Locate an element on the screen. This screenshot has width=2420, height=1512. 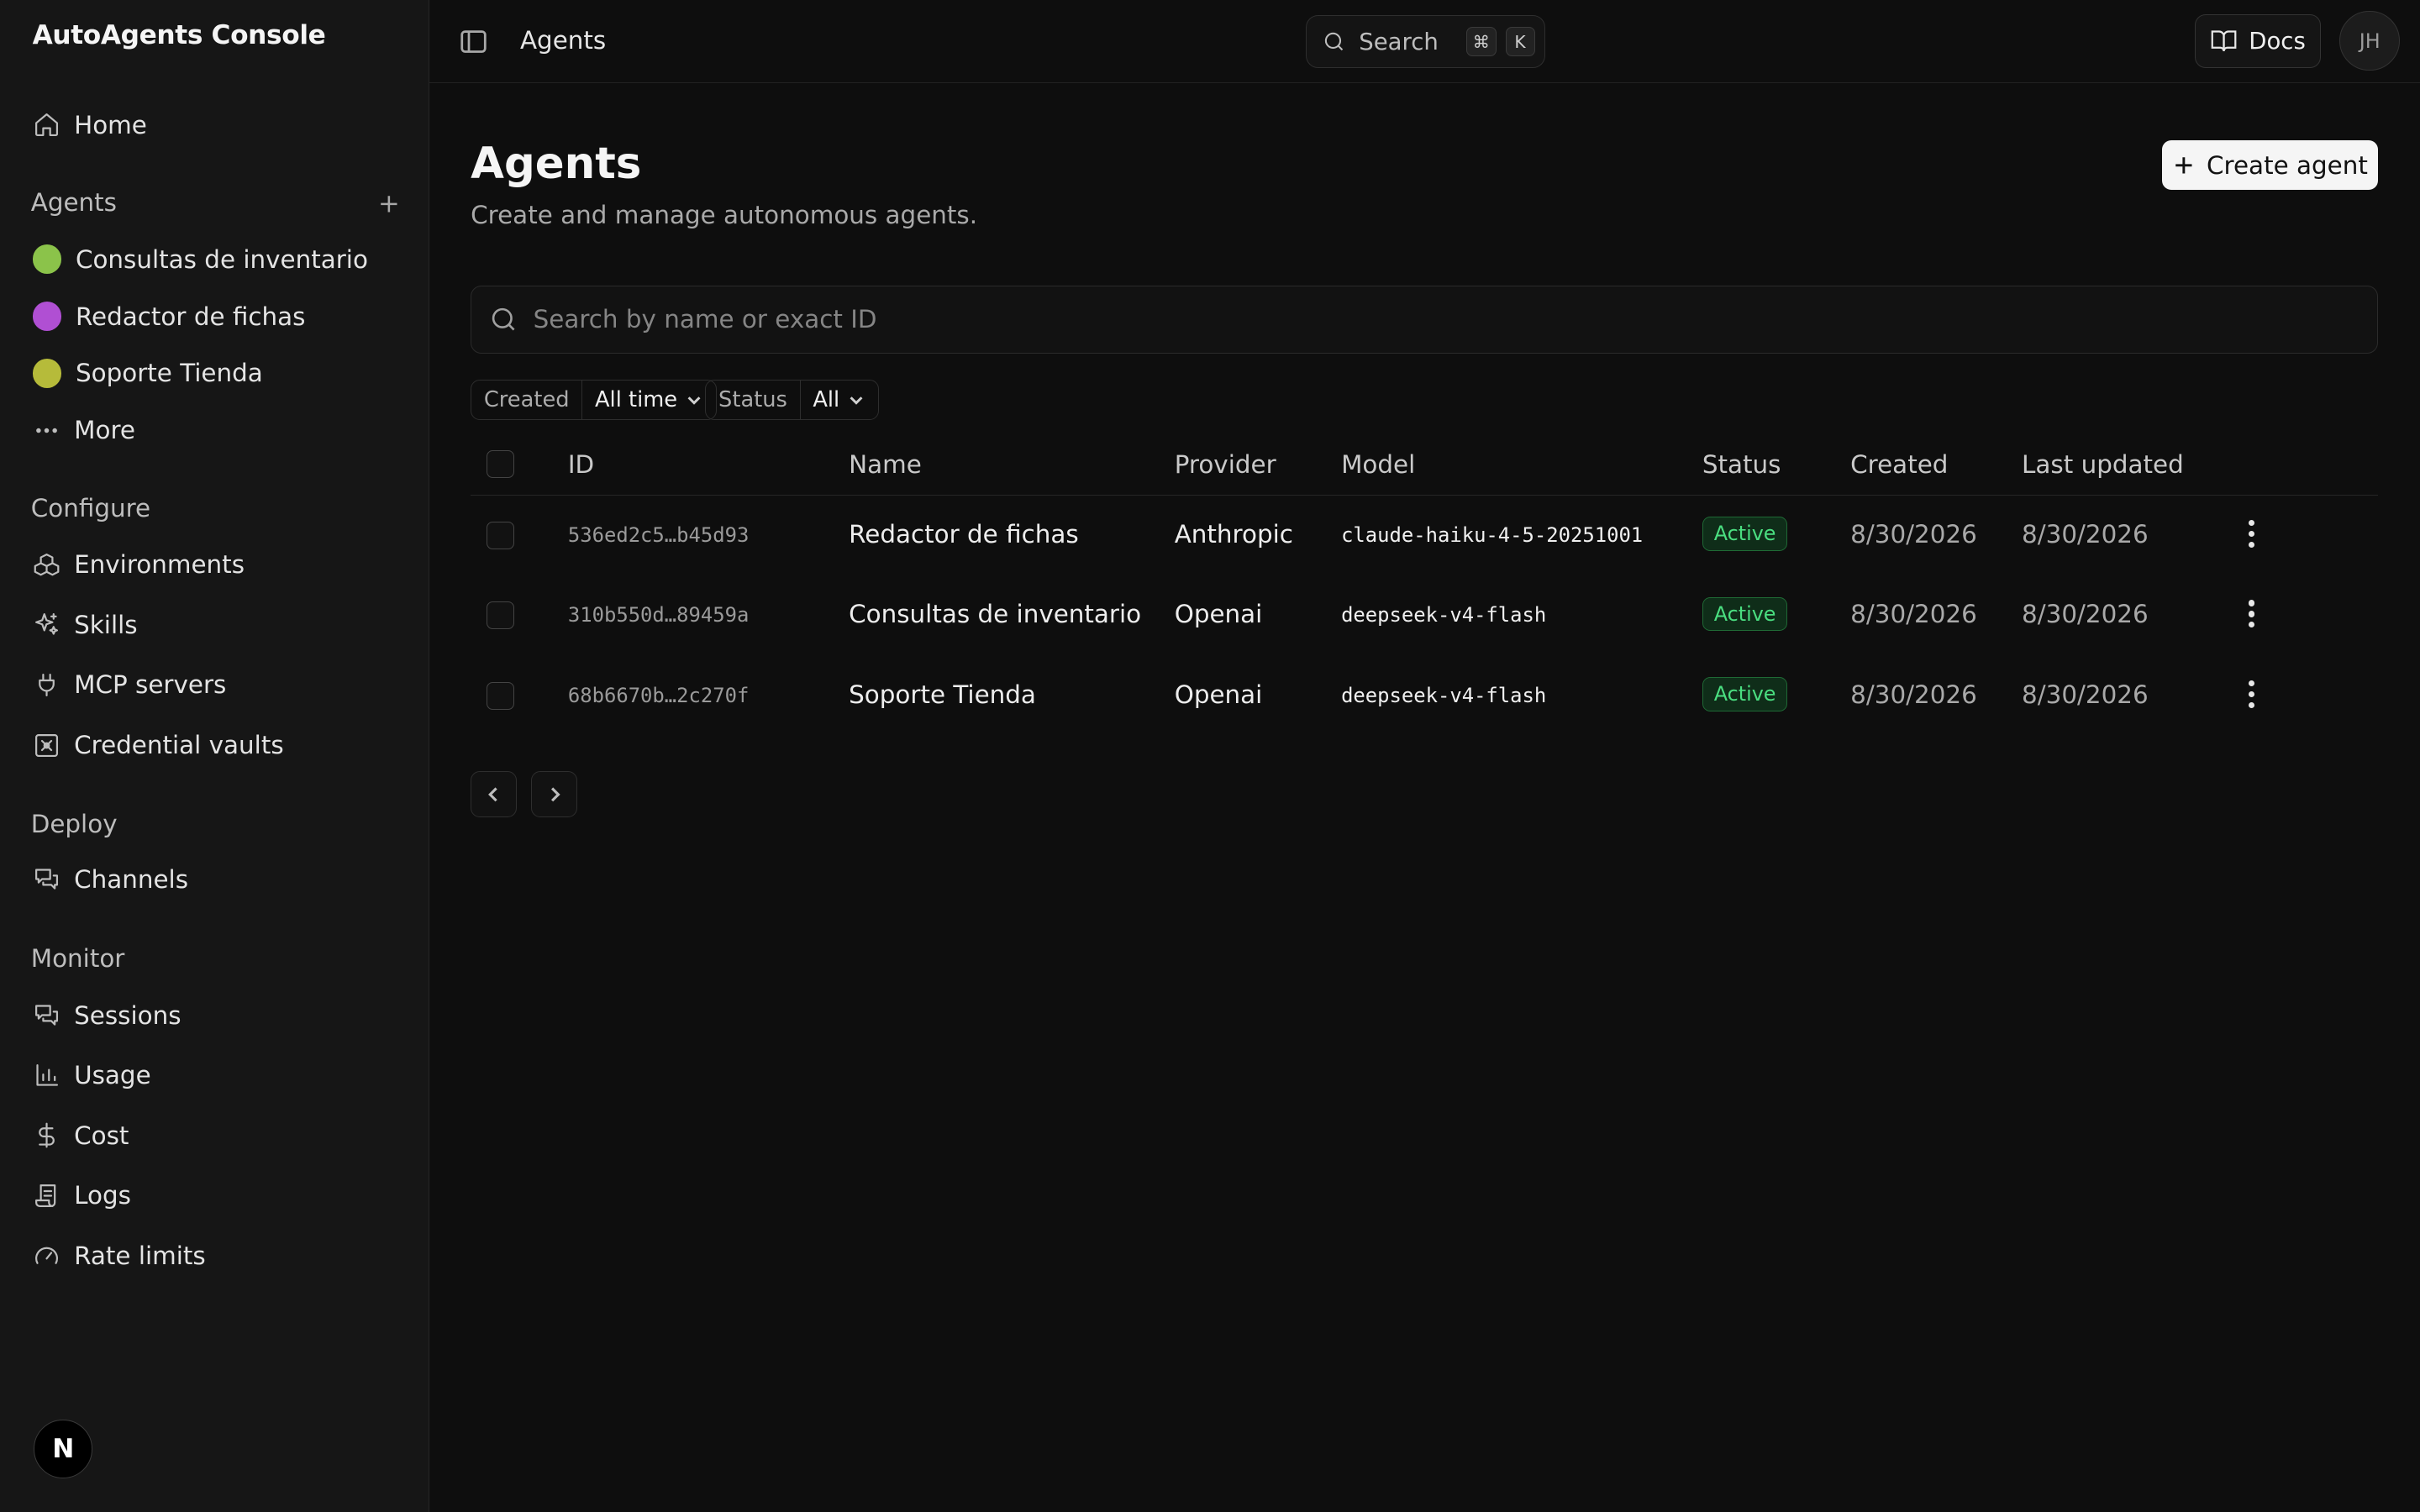
filter-status-dropdown: All is located at coordinates (840, 400).